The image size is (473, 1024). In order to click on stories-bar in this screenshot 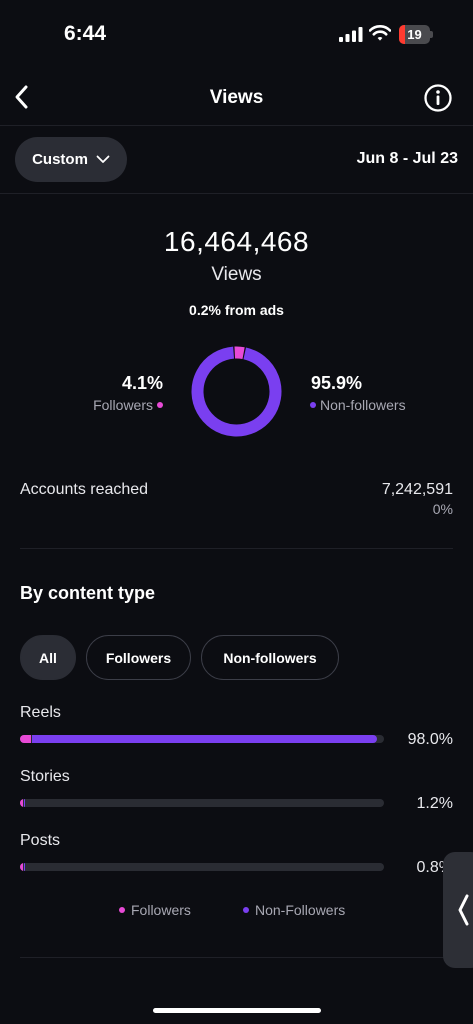, I will do `click(202, 803)`.